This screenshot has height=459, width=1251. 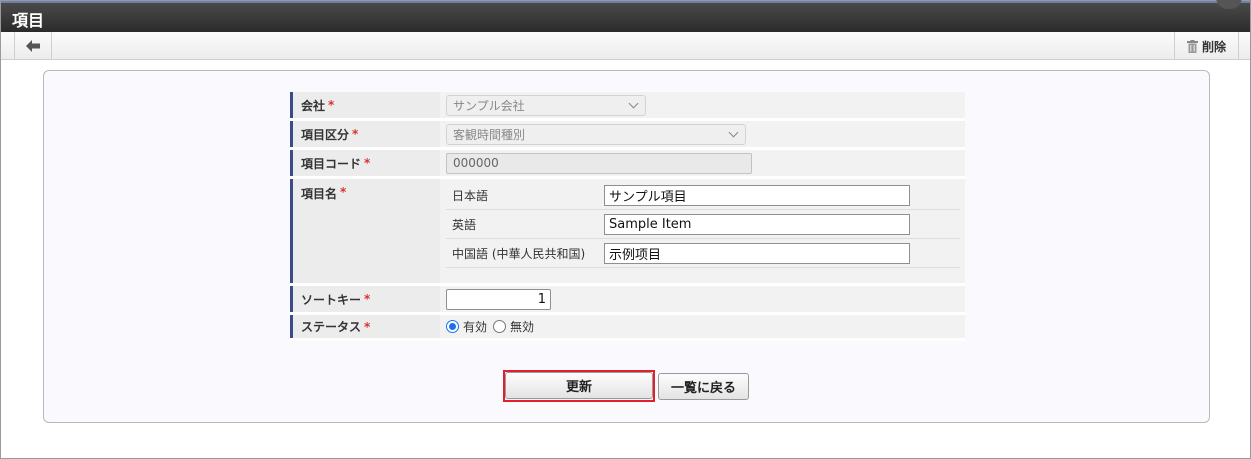 I want to click on trash-icon, so click(x=1192, y=46).